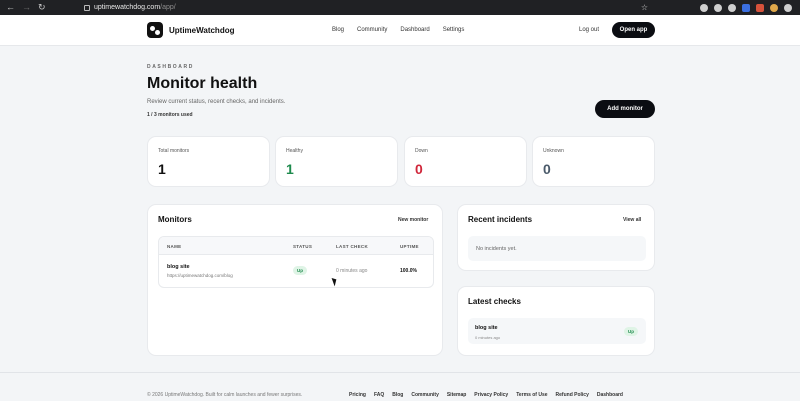 This screenshot has height=401, width=800. What do you see at coordinates (593, 161) in the screenshot?
I see `stat-unknown: Unknown 0` at bounding box center [593, 161].